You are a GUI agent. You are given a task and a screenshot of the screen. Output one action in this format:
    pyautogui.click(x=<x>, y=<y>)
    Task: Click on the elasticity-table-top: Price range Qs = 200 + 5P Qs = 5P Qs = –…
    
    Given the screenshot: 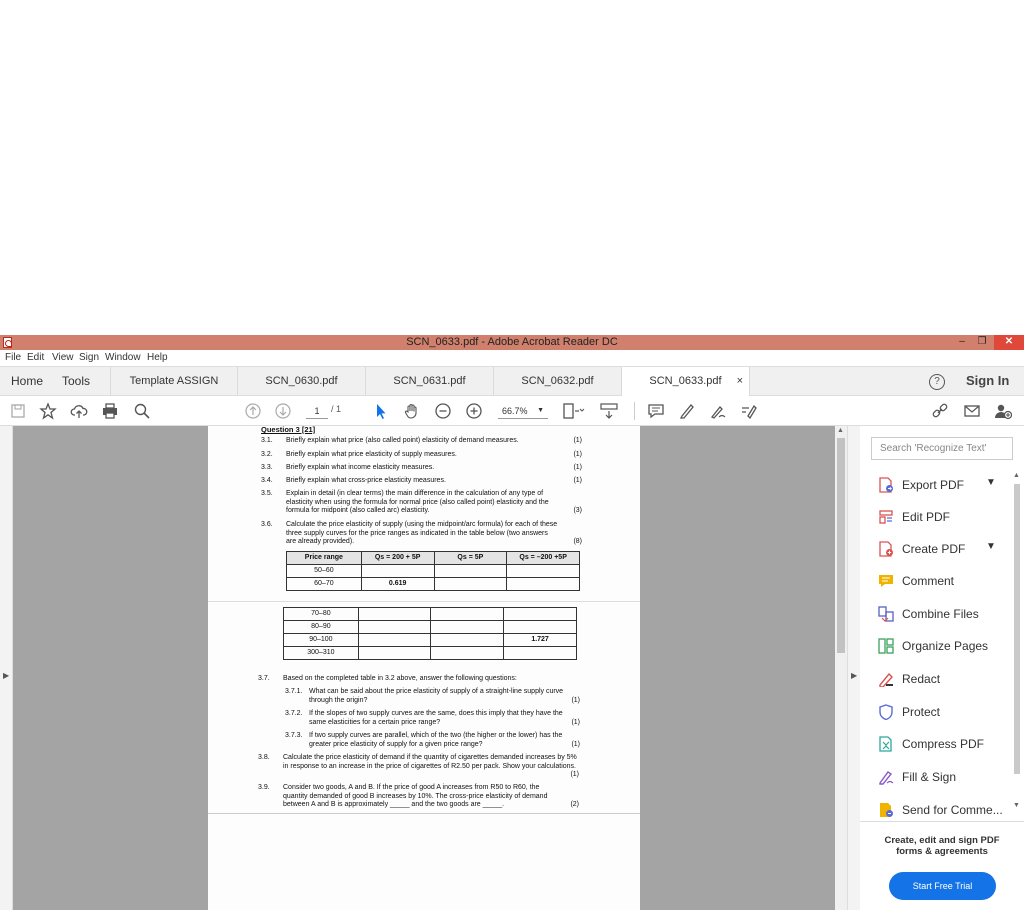 What is the action you would take?
    pyautogui.click(x=433, y=571)
    